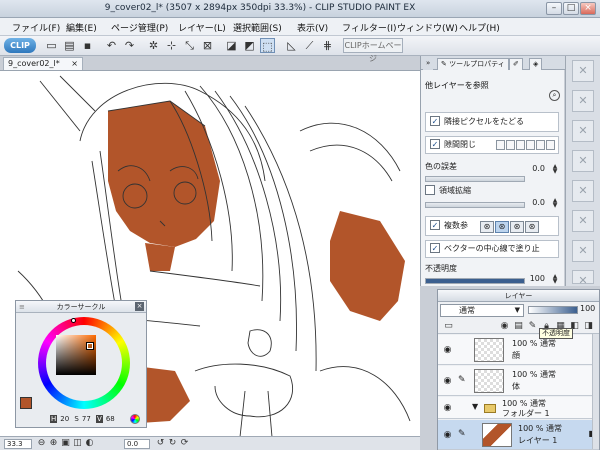 The width and height of the screenshot is (600, 450). Describe the element at coordinates (532, 226) in the screenshot. I see `ref-folder-icon: ⊛` at that location.